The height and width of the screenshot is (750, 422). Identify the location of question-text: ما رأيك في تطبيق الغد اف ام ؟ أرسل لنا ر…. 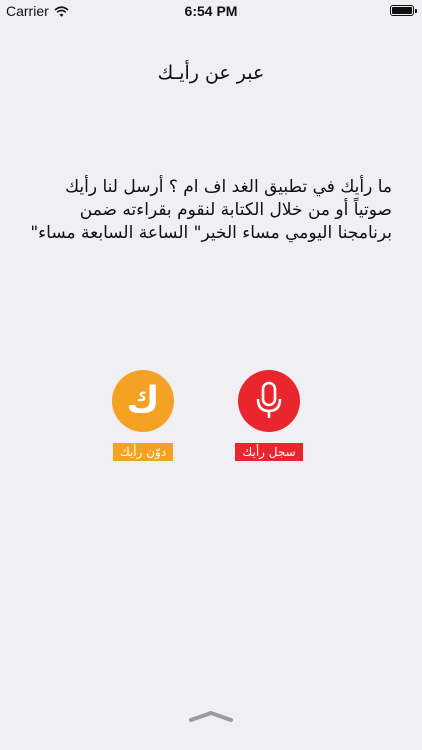
(211, 210).